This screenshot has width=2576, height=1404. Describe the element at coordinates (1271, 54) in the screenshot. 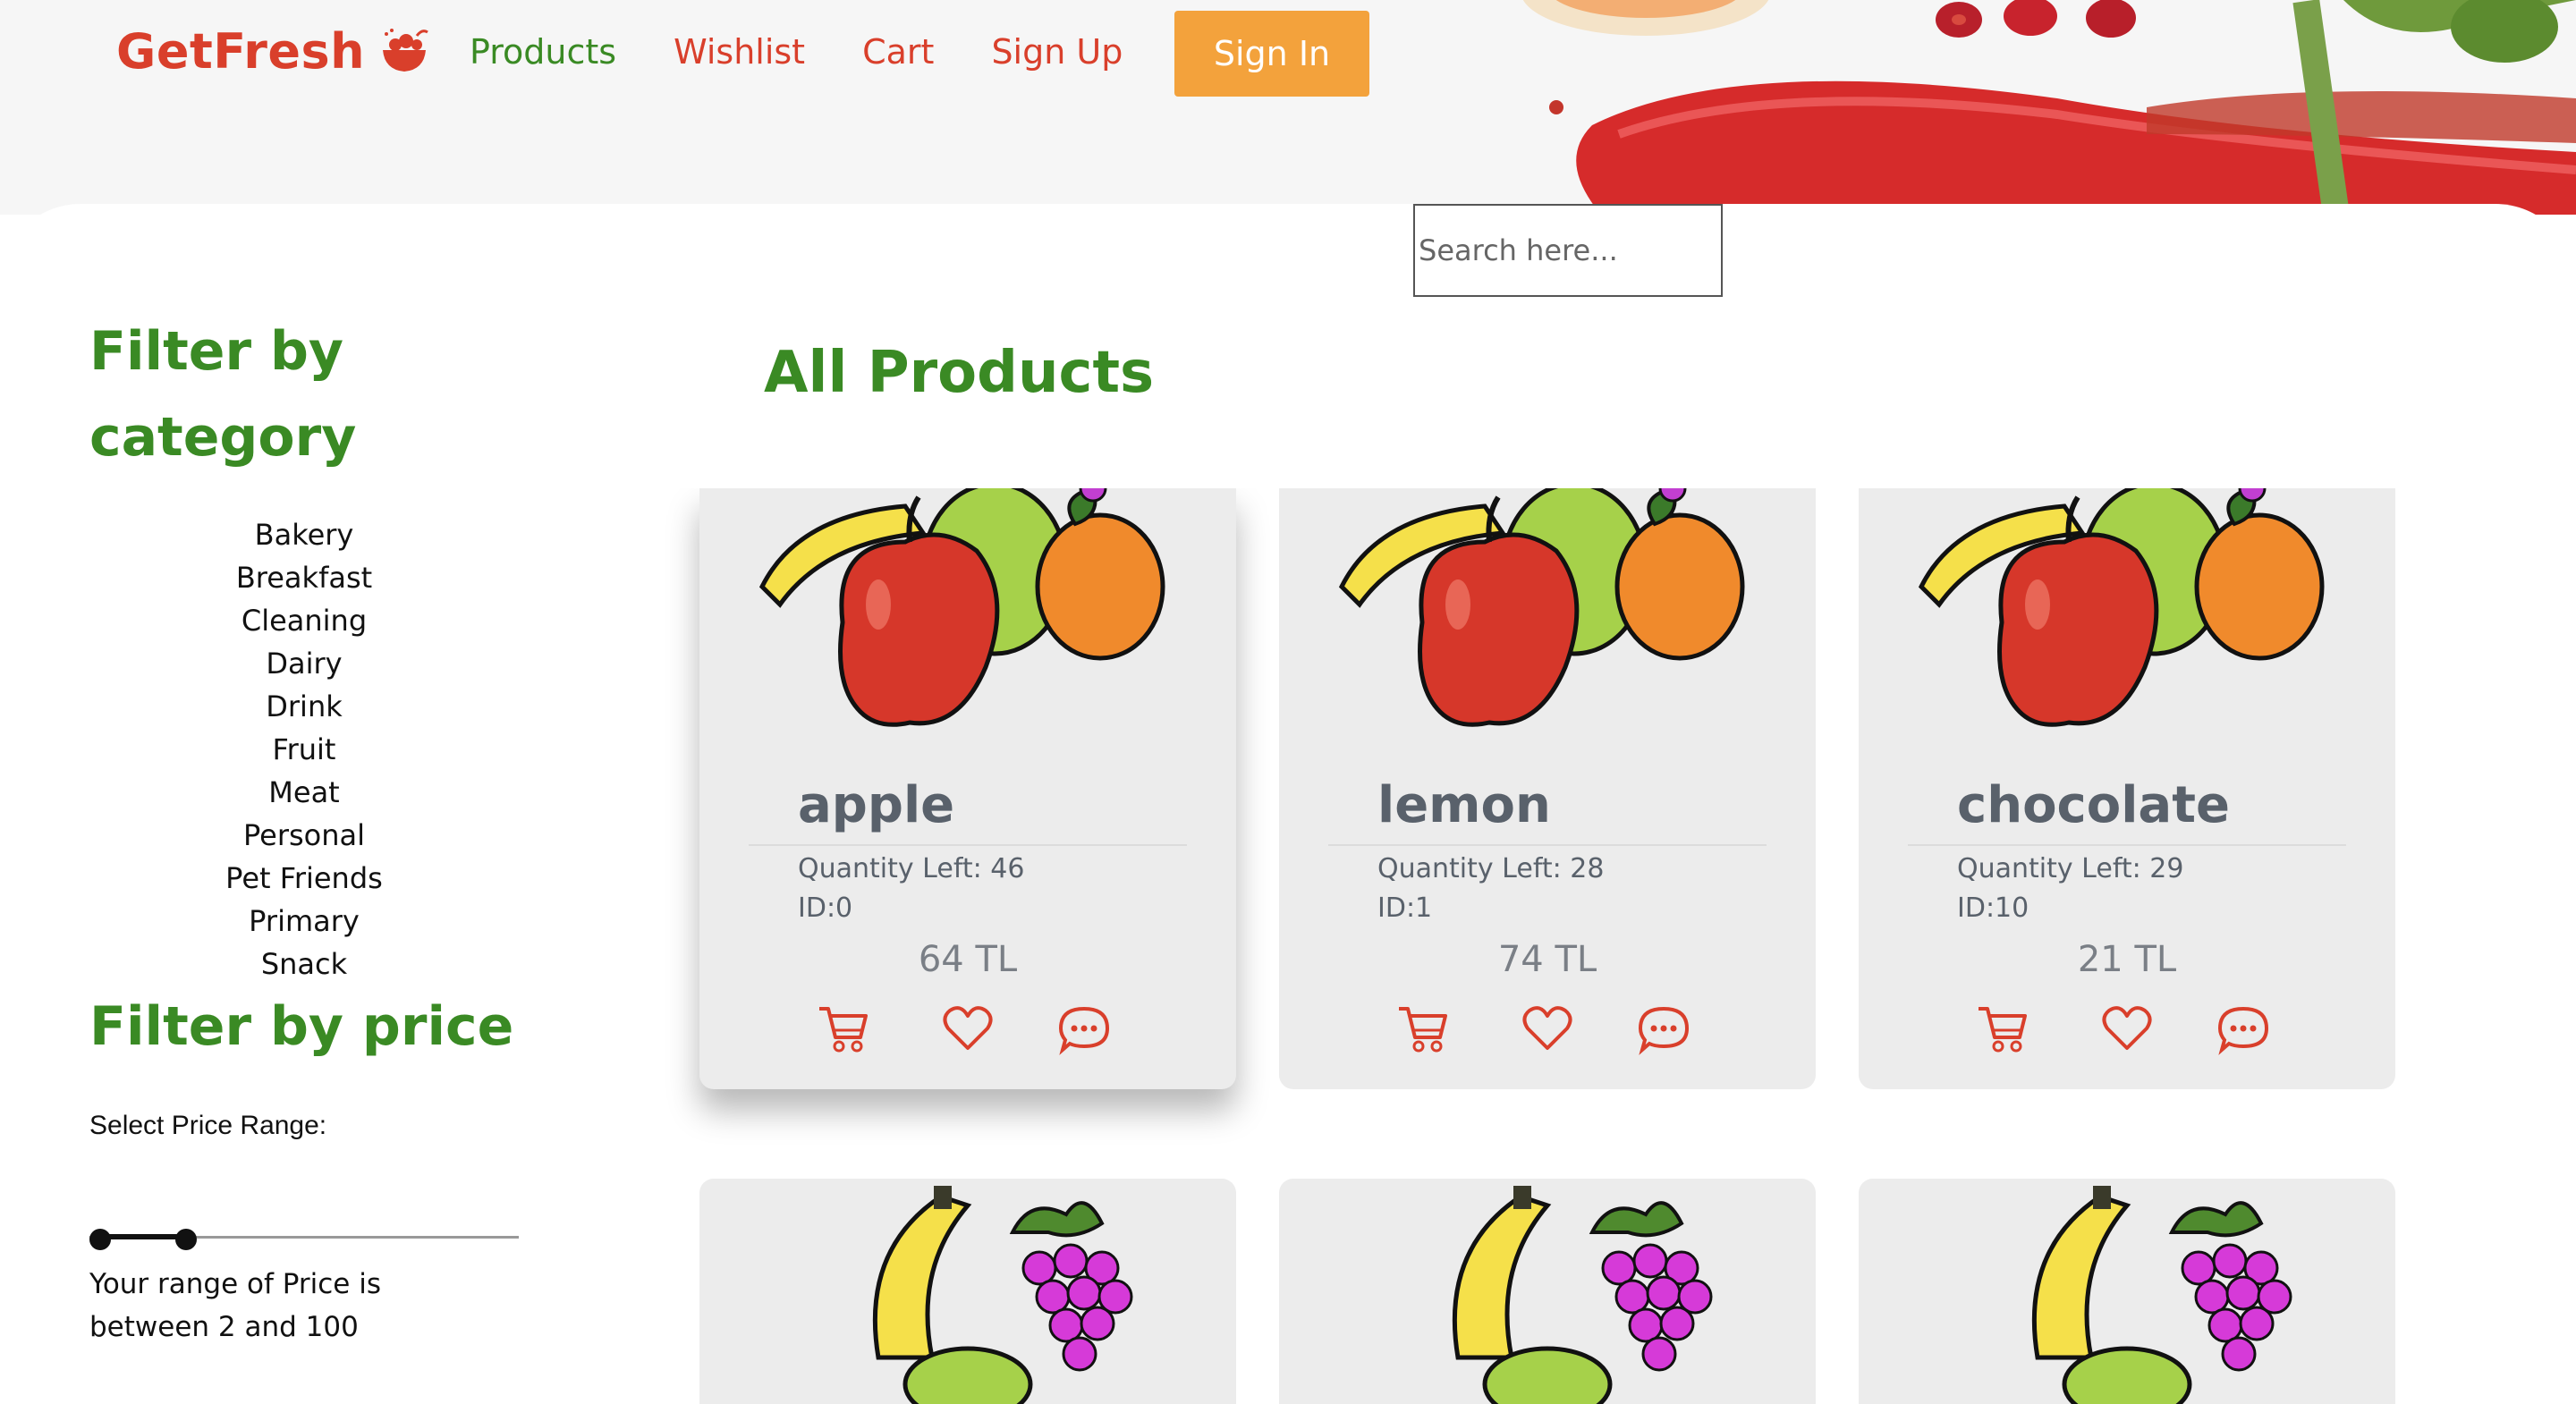

I see `sign-in-button: Sign In` at that location.